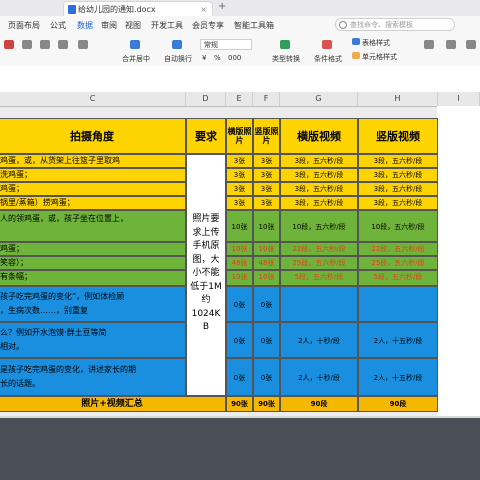  Describe the element at coordinates (93, 340) in the screenshot. I see `angle-cell: 么？例如开水泡馍·群土豆等简 相对。` at that location.